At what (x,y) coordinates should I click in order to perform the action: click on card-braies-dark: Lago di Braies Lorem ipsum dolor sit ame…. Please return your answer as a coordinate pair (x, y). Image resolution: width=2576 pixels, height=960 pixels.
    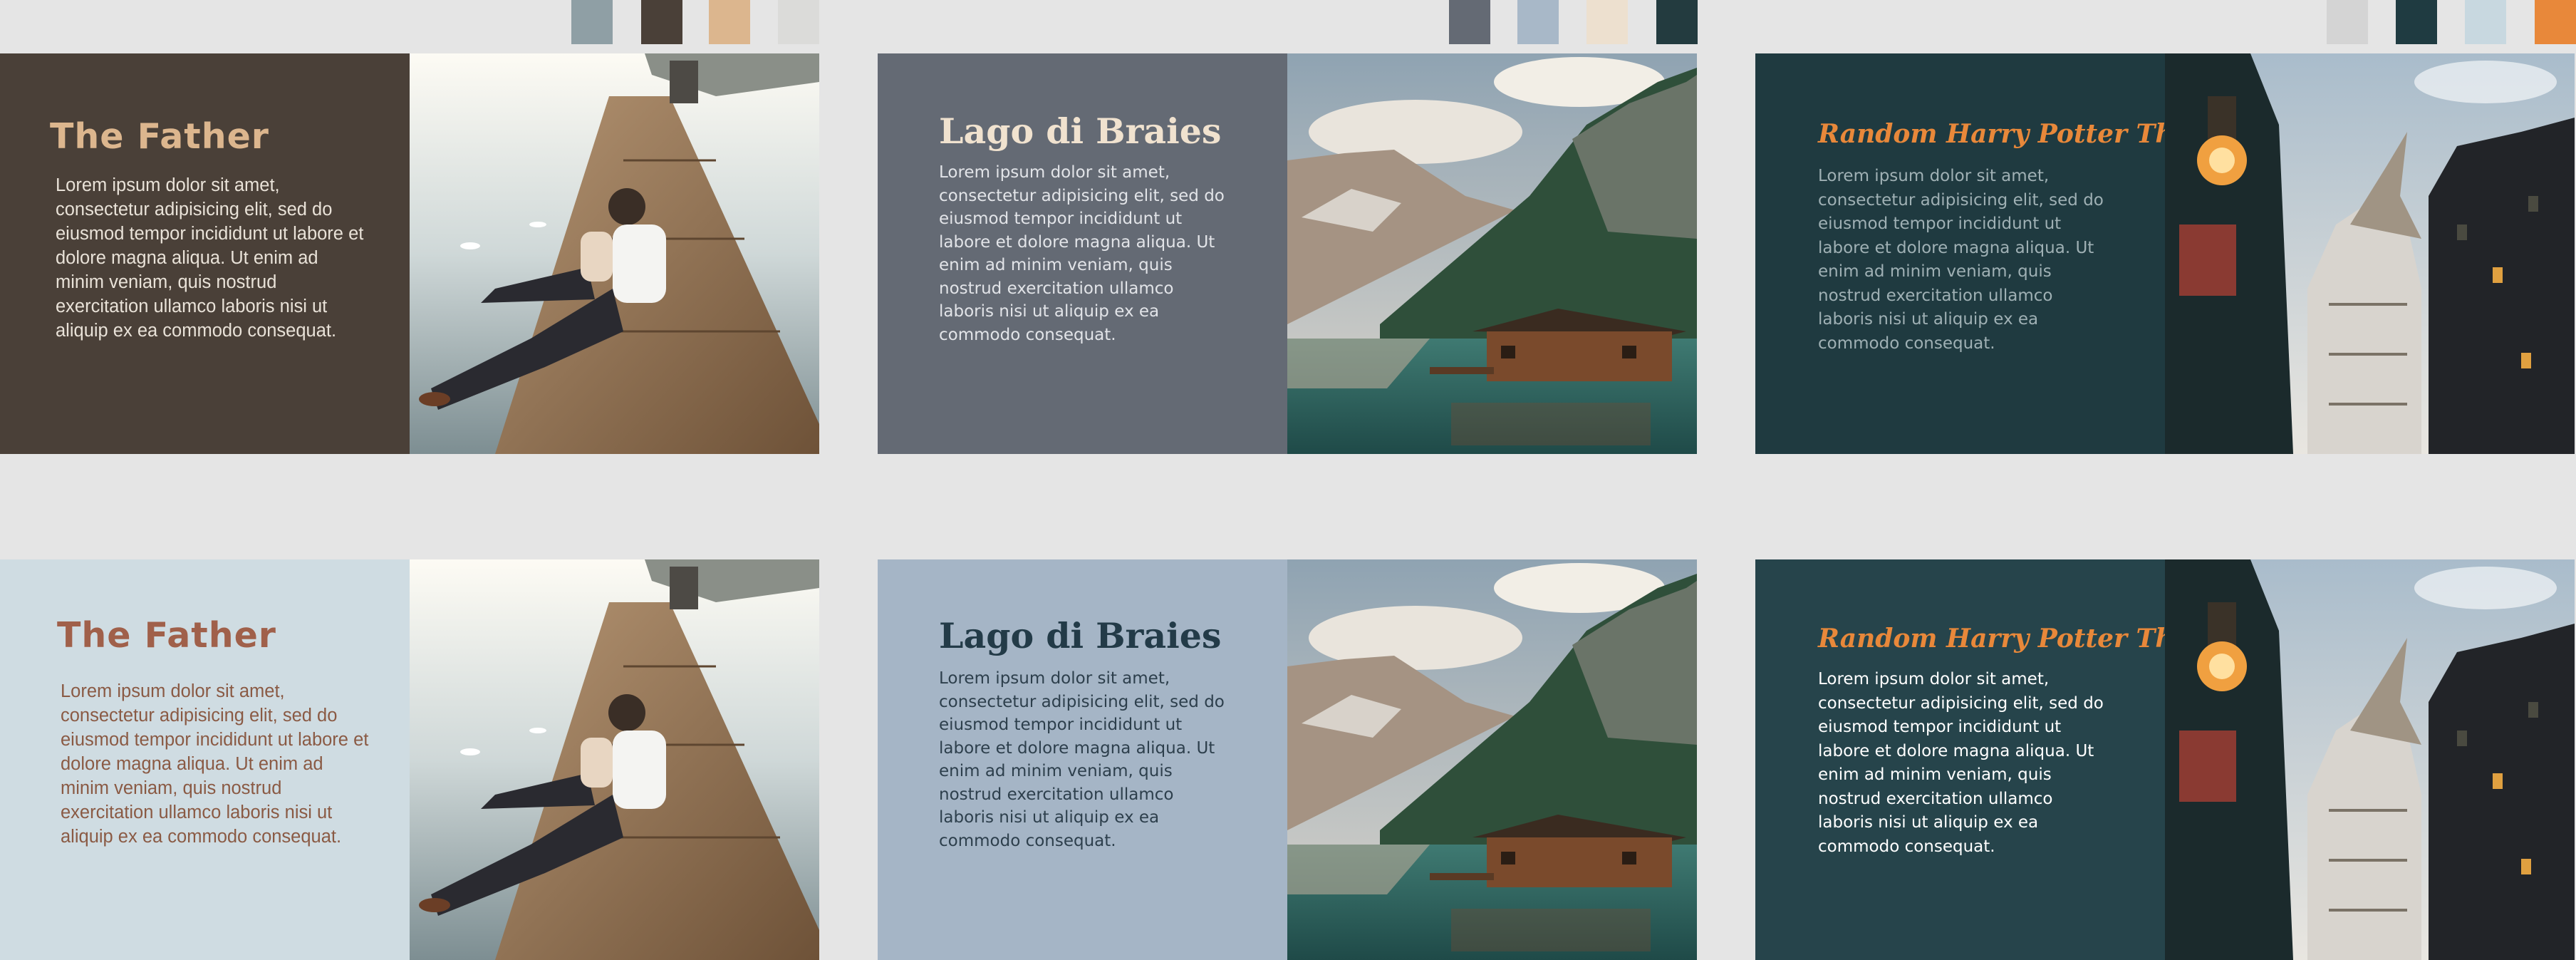
    Looking at the image, I should click on (1287, 253).